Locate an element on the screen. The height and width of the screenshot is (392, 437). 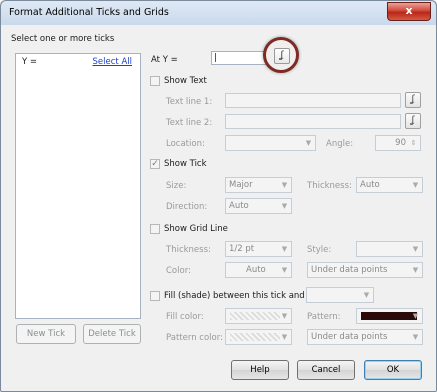
show-tick-label: Show Tick is located at coordinates (185, 164).